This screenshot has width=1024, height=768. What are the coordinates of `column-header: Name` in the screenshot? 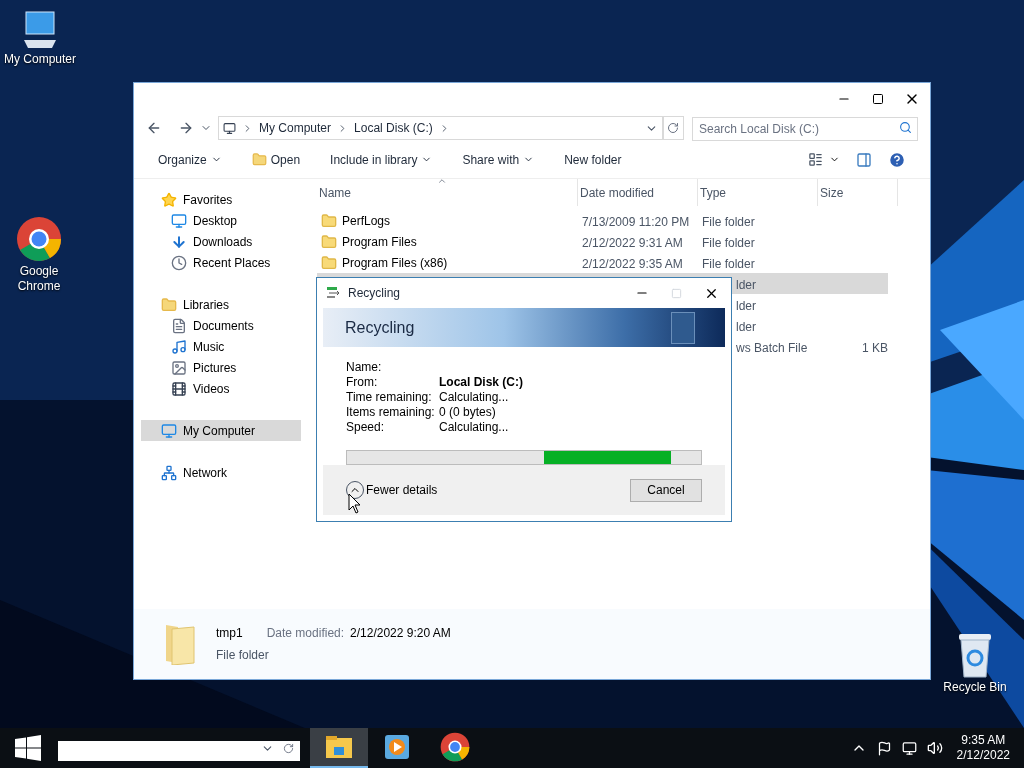 It's located at (447, 192).